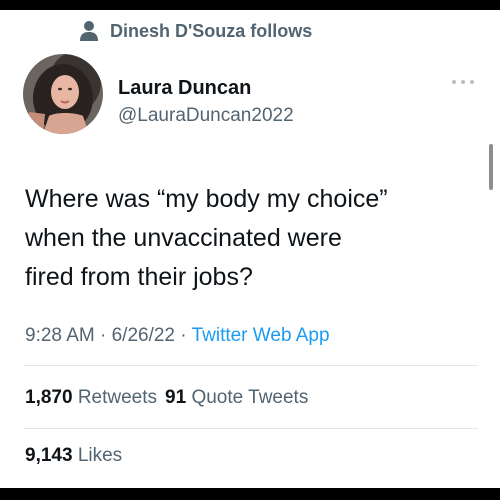 The height and width of the screenshot is (500, 500). I want to click on person-icon, so click(89, 31).